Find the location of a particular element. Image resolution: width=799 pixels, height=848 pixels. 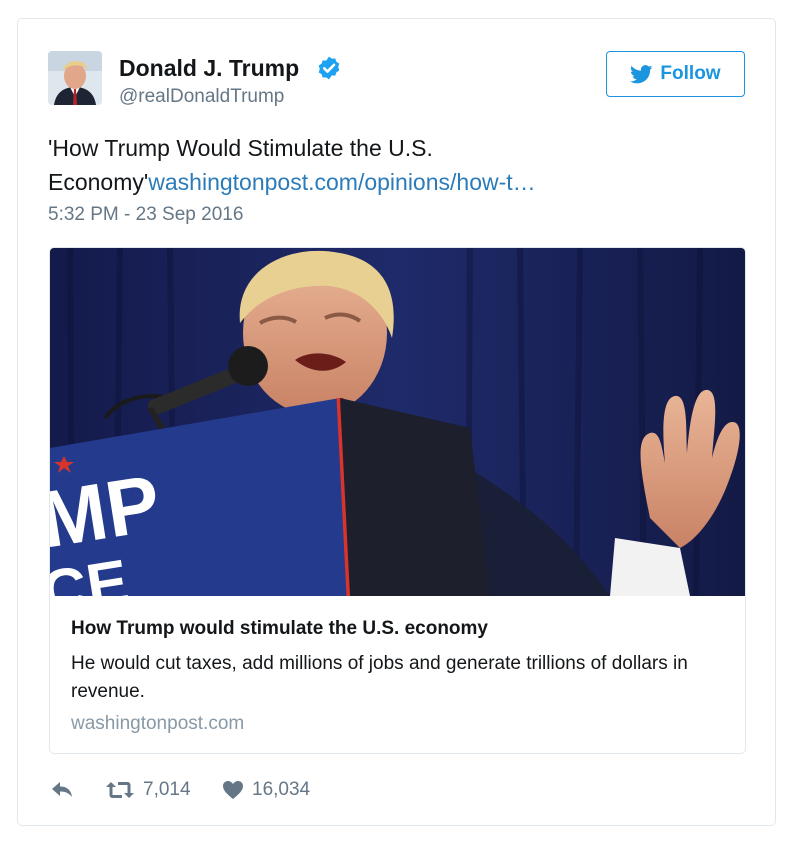

card-domain: washingtonpost.com is located at coordinates (158, 723).